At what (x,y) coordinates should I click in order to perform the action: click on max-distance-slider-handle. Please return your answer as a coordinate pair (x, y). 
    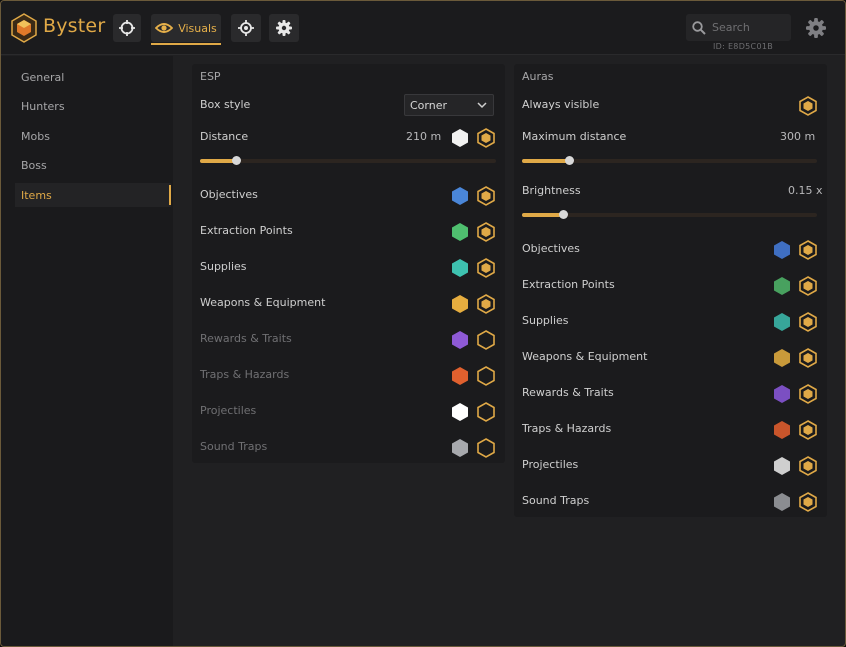
    Looking at the image, I should click on (570, 160).